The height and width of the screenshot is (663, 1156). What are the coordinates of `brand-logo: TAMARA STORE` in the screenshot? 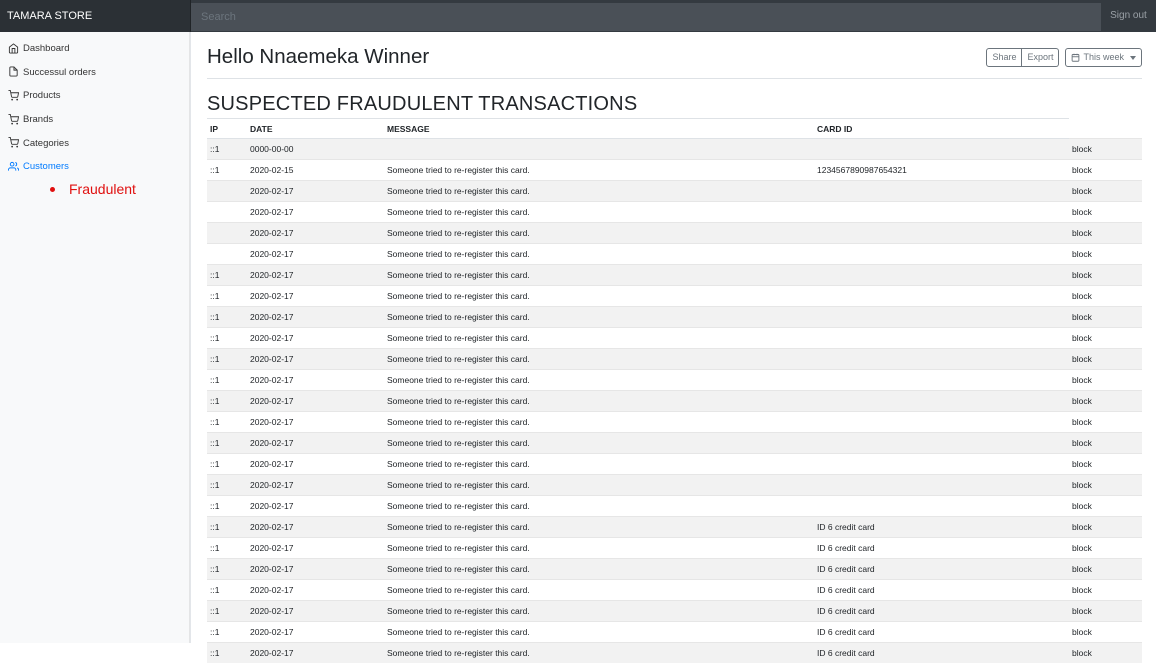 It's located at (95, 16).